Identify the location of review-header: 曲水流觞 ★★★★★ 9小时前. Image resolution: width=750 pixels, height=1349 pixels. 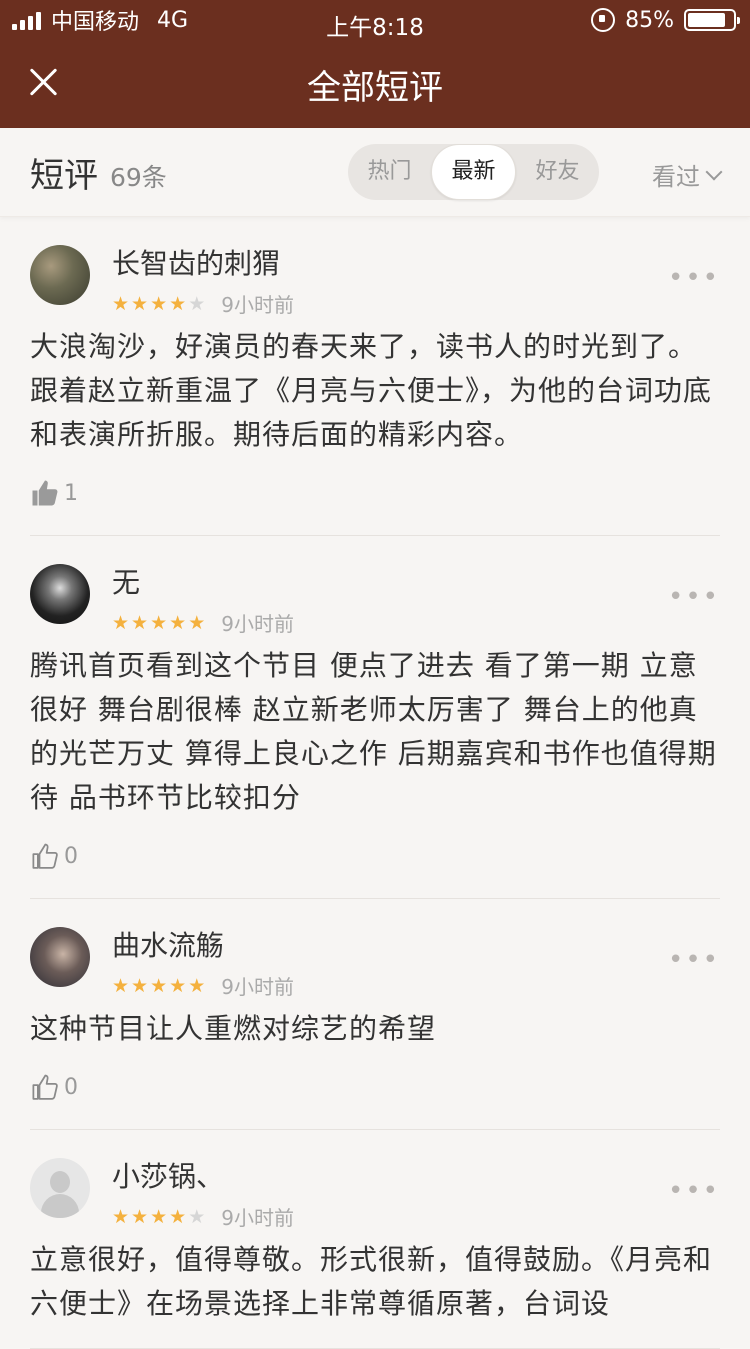
(375, 963).